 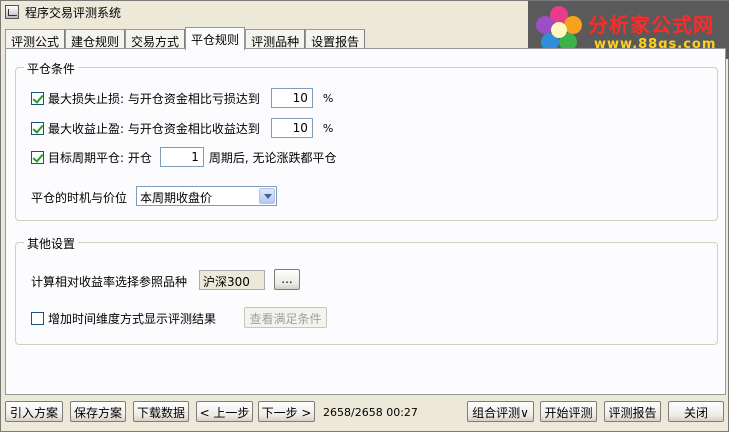 I want to click on benchmark-label: 计算相对收益率选择参照品种, so click(x=109, y=282).